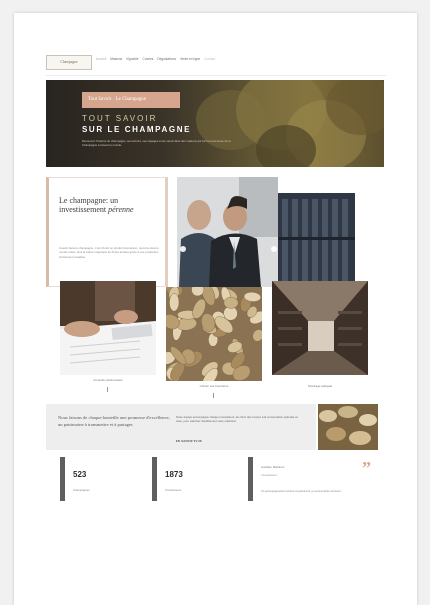 The image size is (430, 605). I want to click on nav-item-vignoble: Vignoble, so click(132, 59).